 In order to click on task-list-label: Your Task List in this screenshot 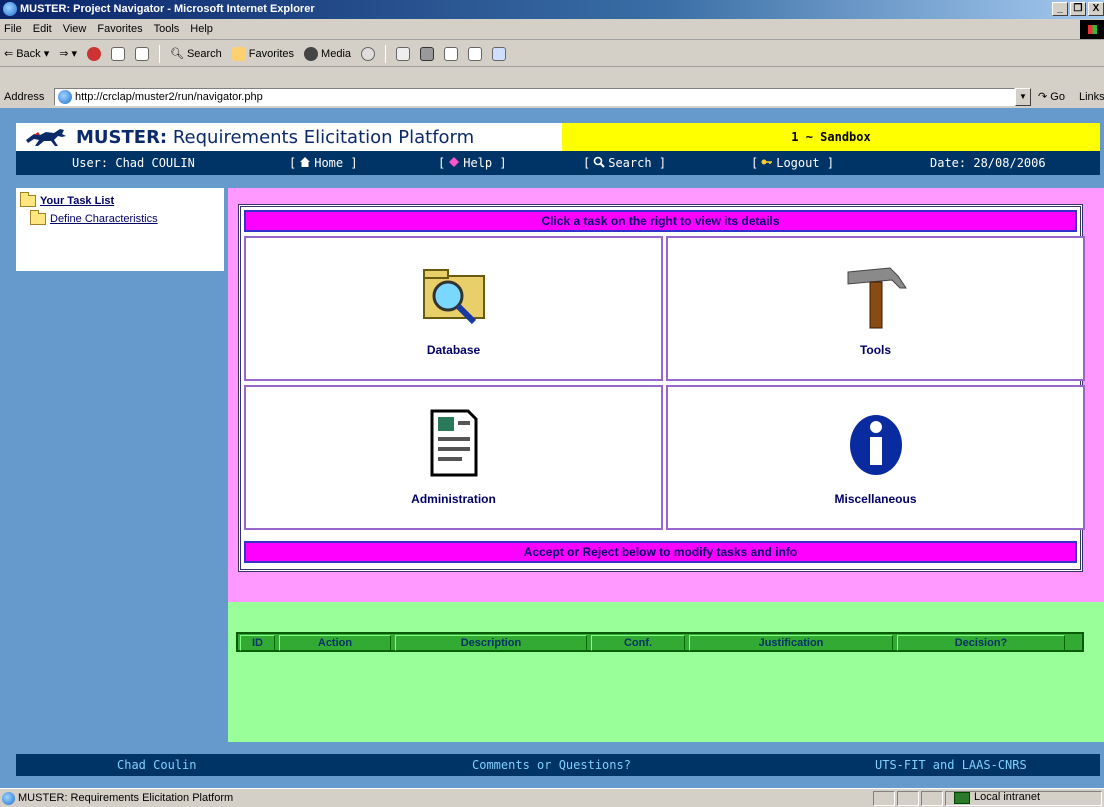, I will do `click(77, 201)`.